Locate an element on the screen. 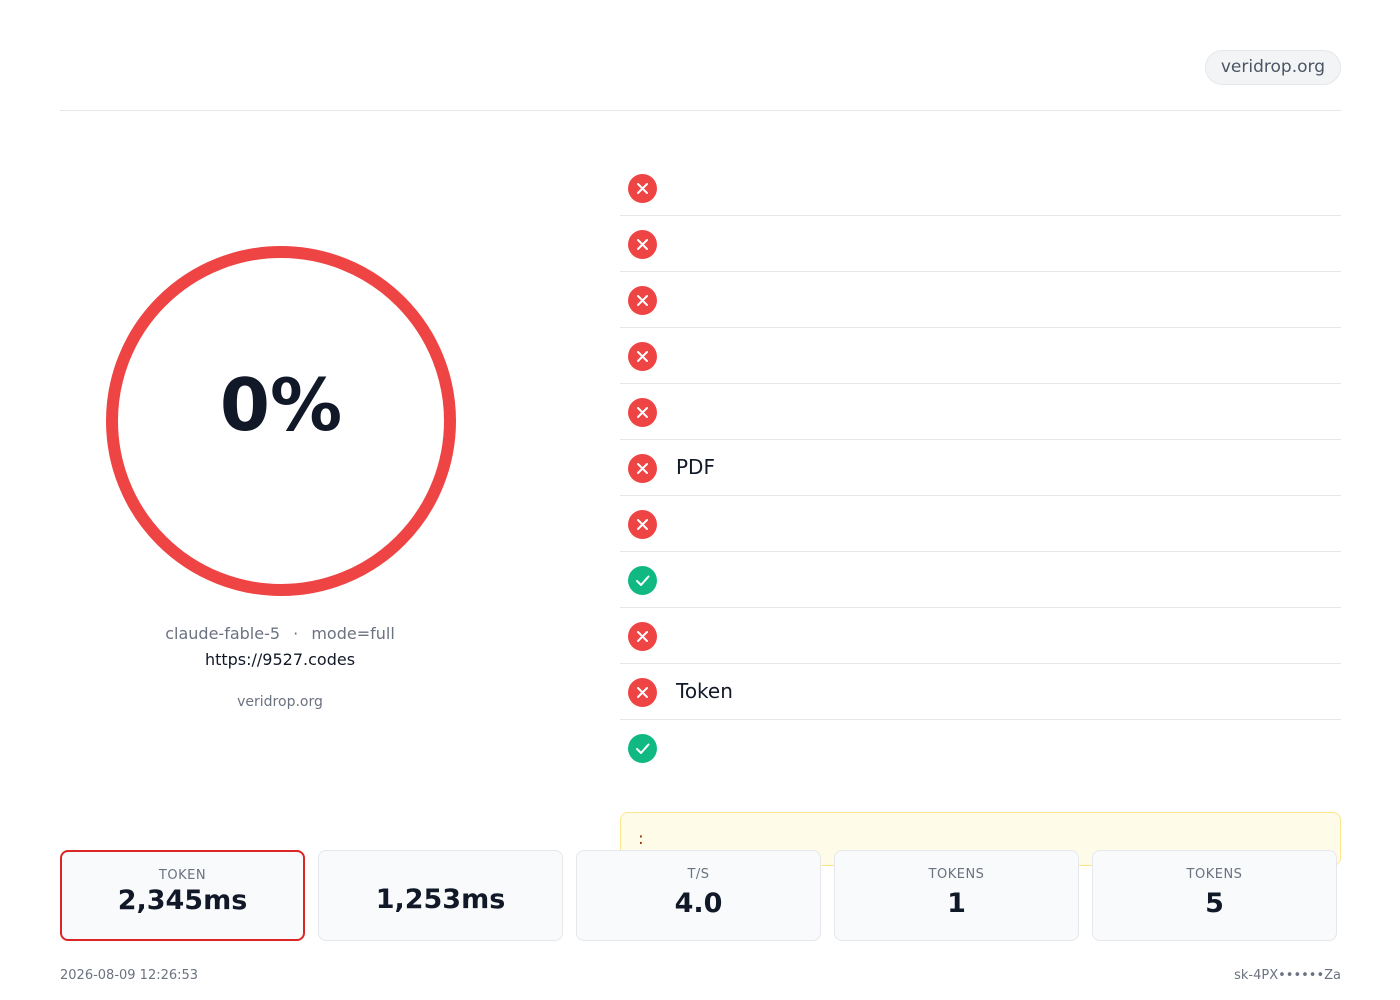 This screenshot has height=1000, width=1400. check-label: PDF is located at coordinates (695, 467).